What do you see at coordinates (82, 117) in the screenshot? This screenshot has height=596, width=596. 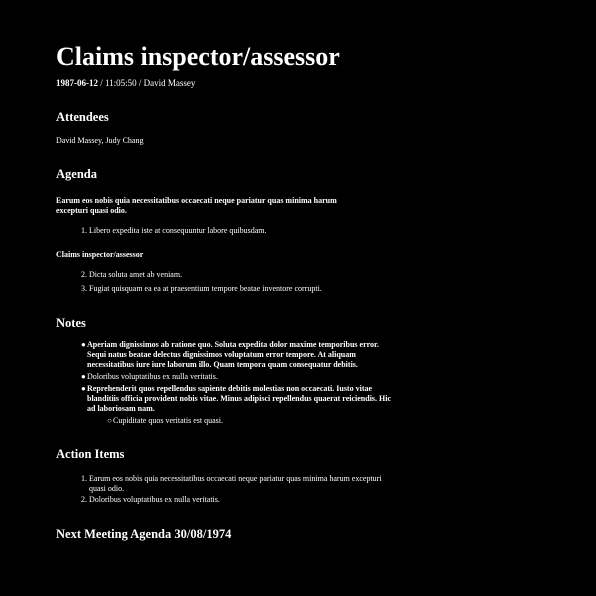 I see `attendees-heading: Attendees` at bounding box center [82, 117].